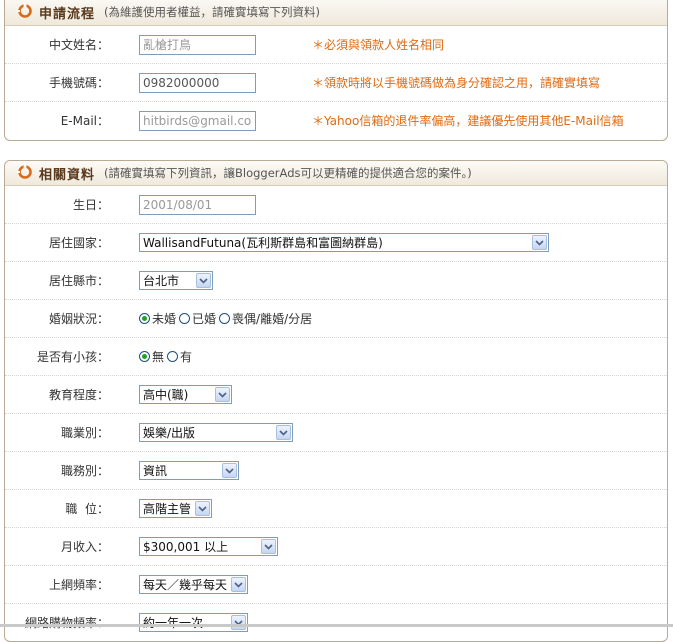 The image size is (673, 642). I want to click on education-row: 教育程度： 高中(職), so click(336, 395).